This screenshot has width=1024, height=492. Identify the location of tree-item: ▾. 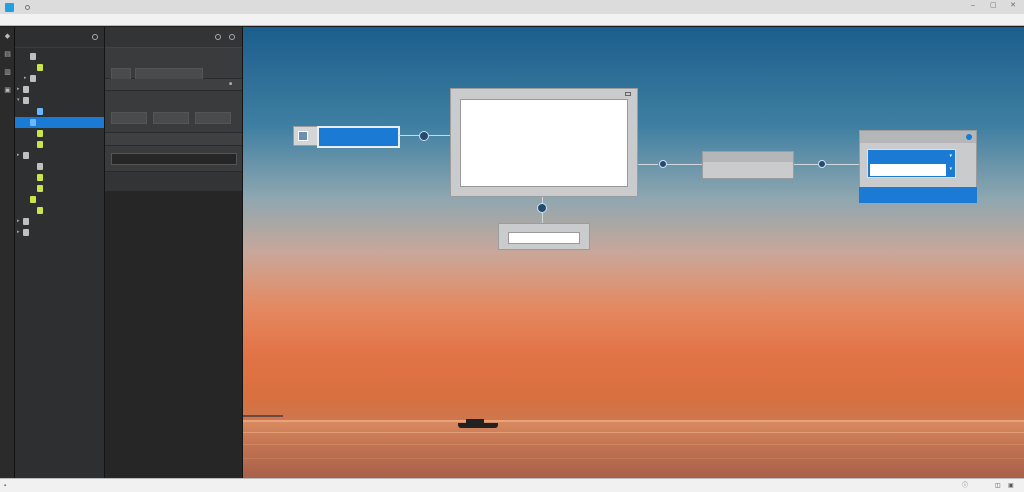
(59, 100).